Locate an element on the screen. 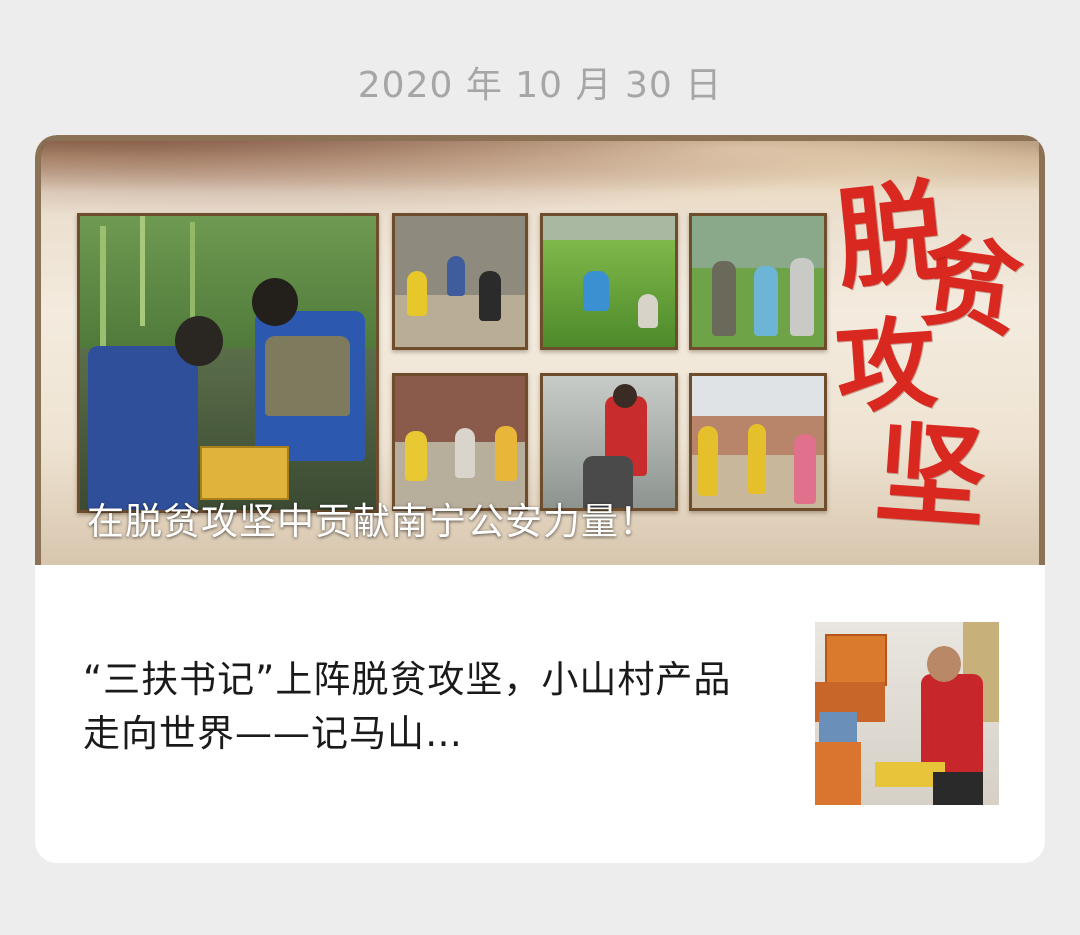  article-thumbnail is located at coordinates (907, 713).